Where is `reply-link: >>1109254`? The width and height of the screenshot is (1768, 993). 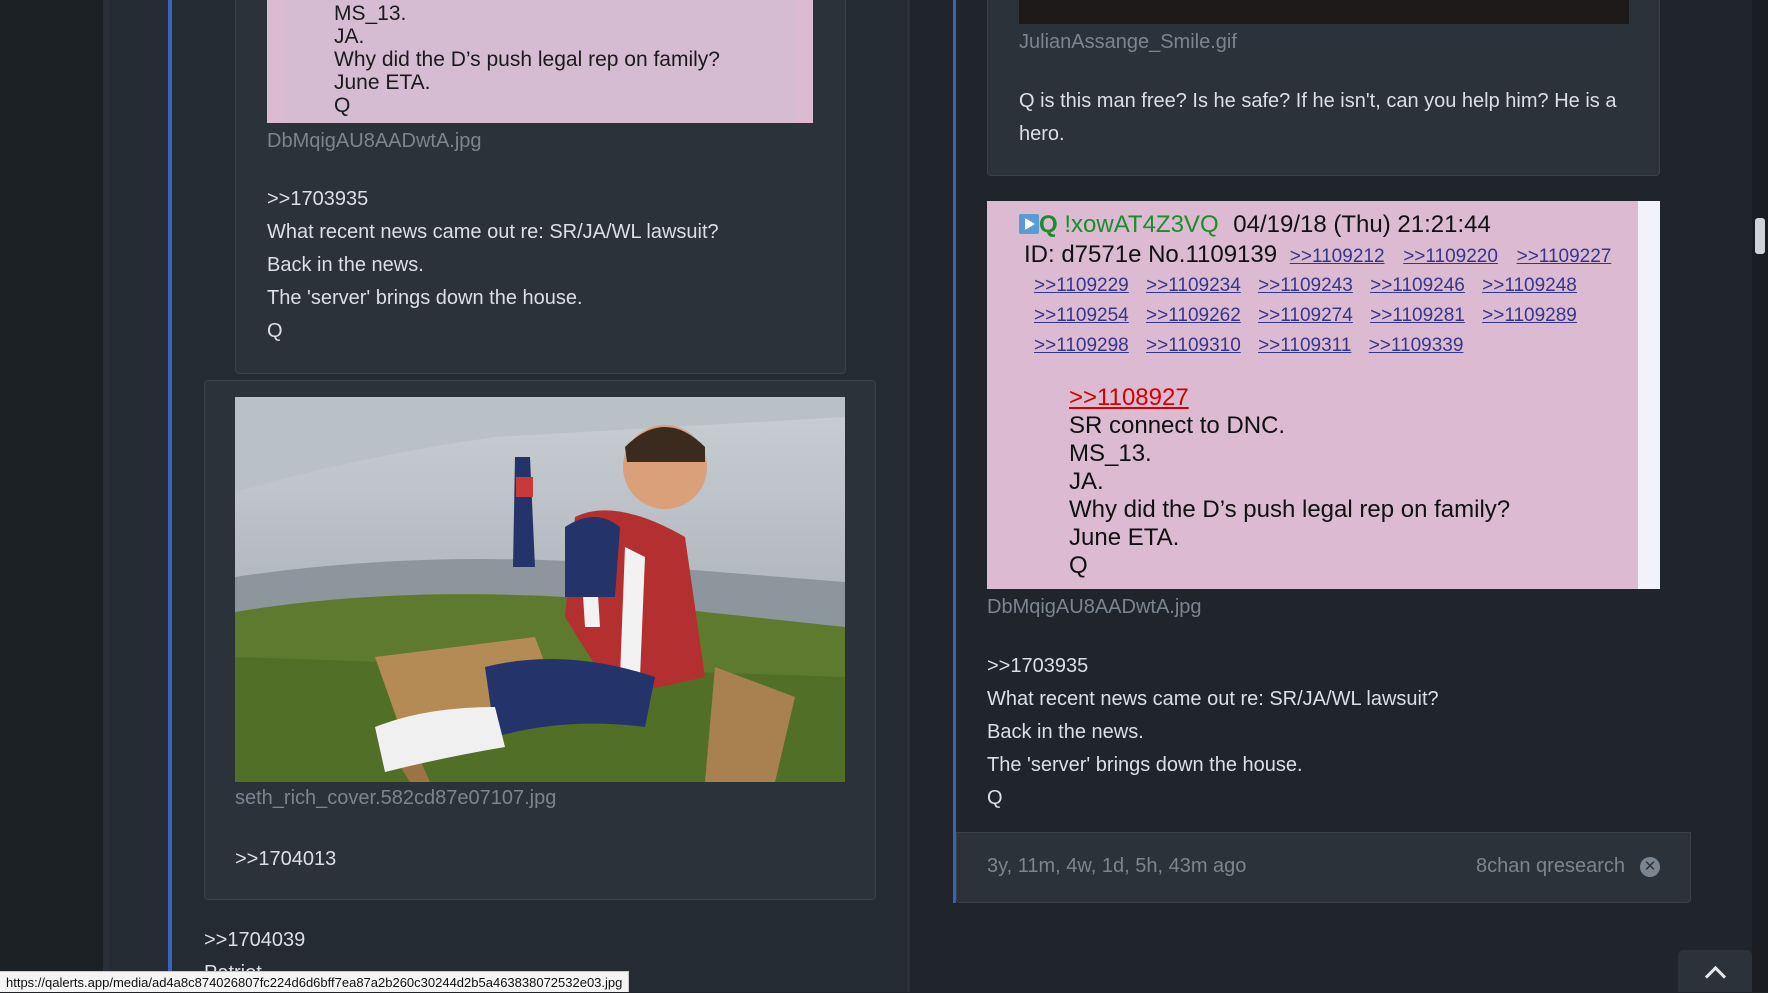 reply-link: >>1109254 is located at coordinates (1081, 315).